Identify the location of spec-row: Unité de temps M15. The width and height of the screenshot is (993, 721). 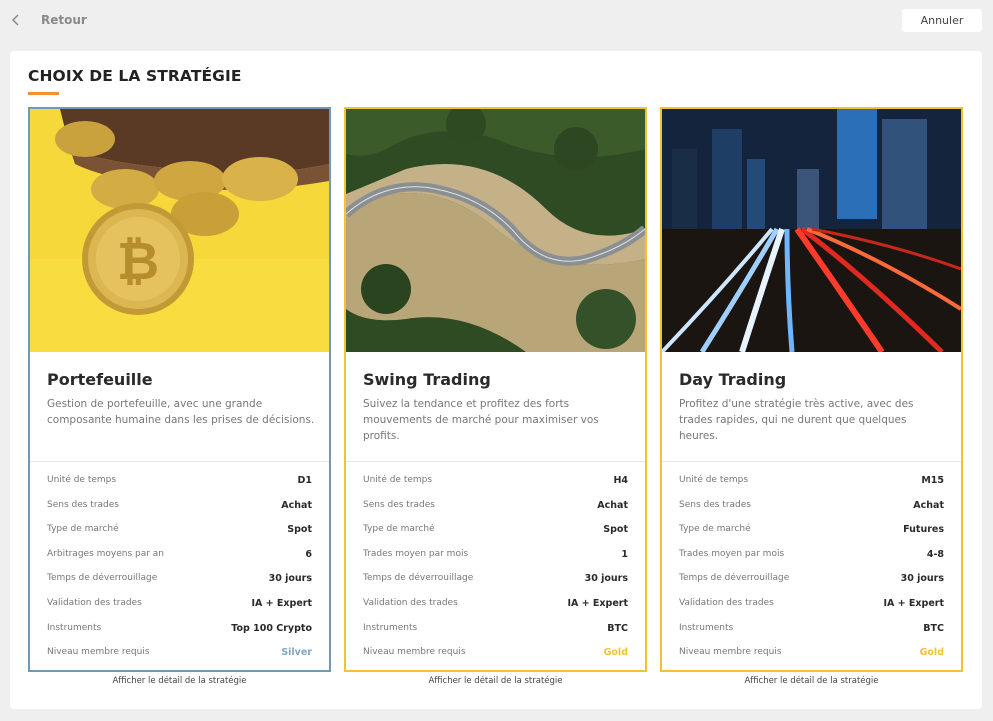
(811, 483).